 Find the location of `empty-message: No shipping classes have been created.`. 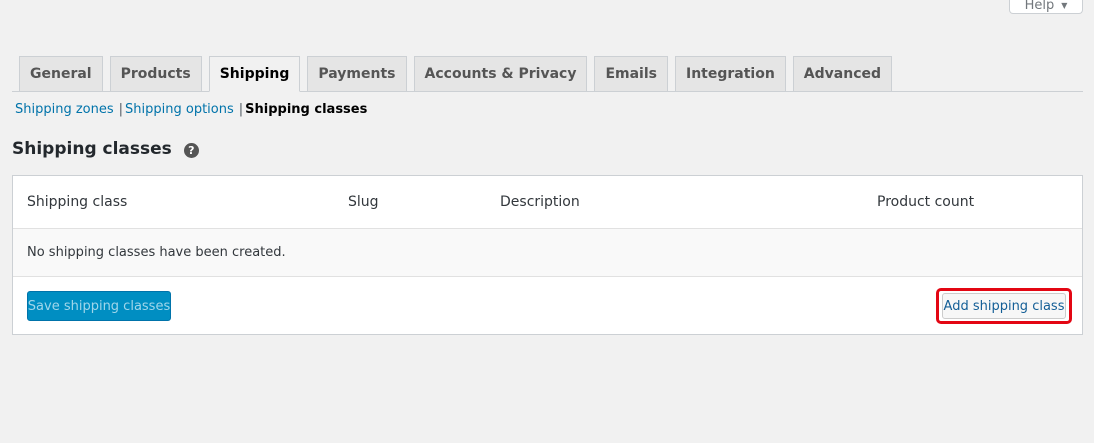

empty-message: No shipping classes have been created. is located at coordinates (156, 252).